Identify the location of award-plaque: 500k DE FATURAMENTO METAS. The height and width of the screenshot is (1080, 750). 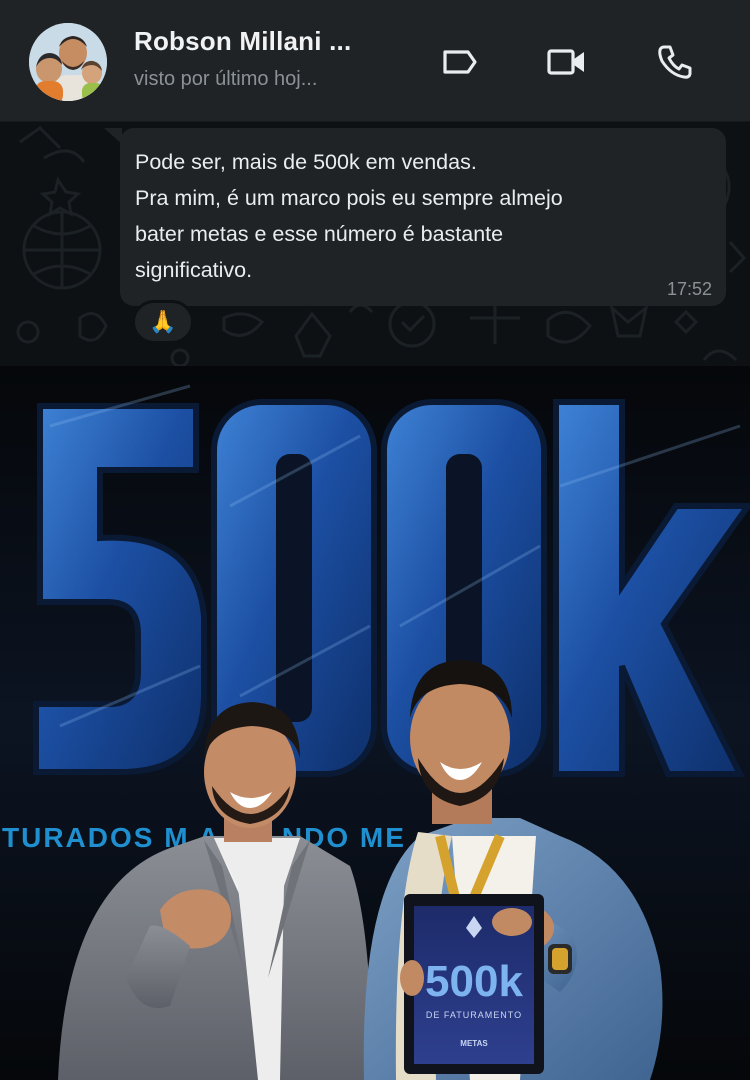
(472, 984).